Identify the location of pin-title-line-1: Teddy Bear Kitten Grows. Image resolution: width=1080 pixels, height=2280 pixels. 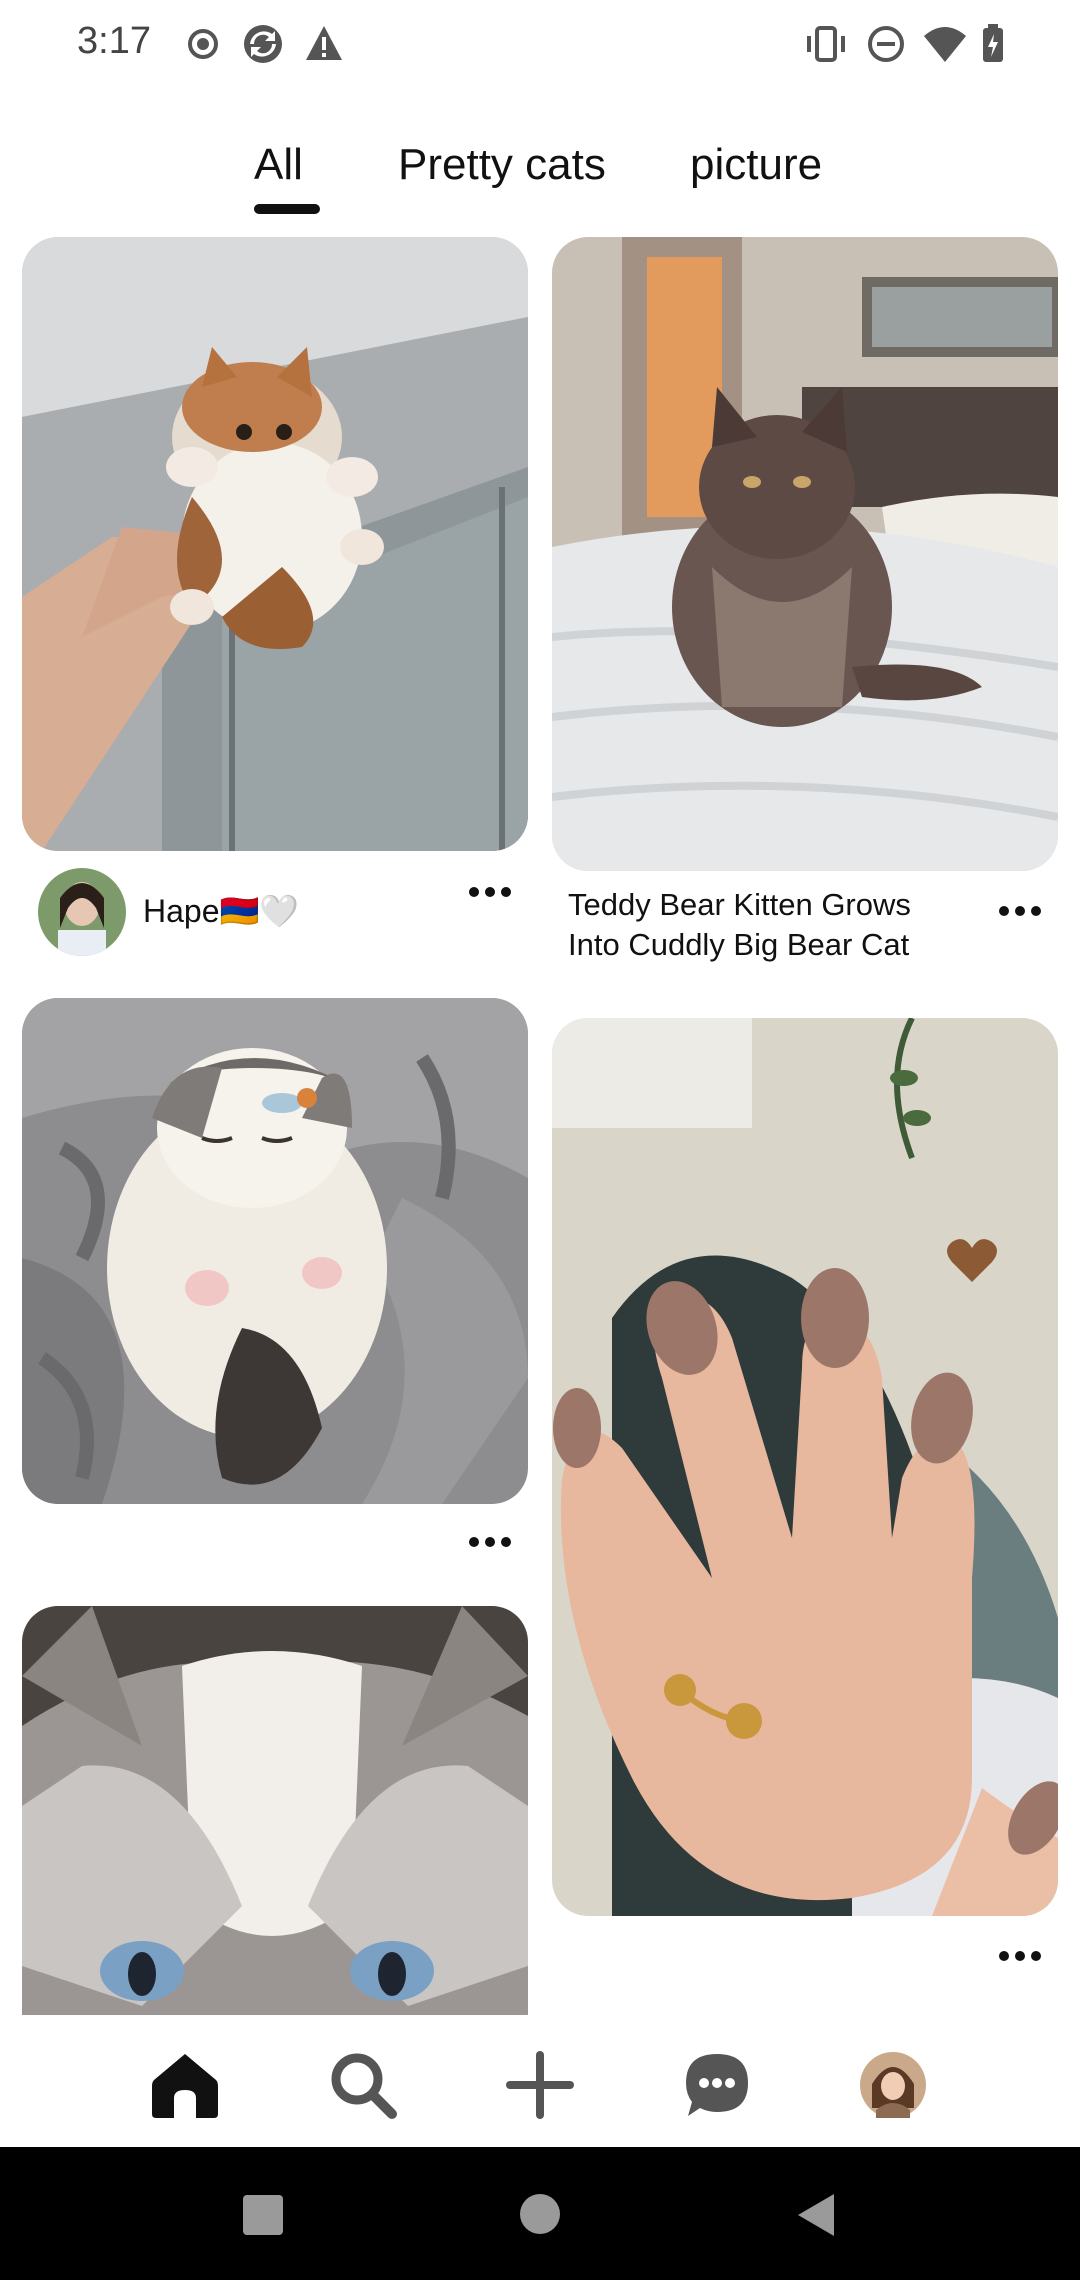
(739, 904).